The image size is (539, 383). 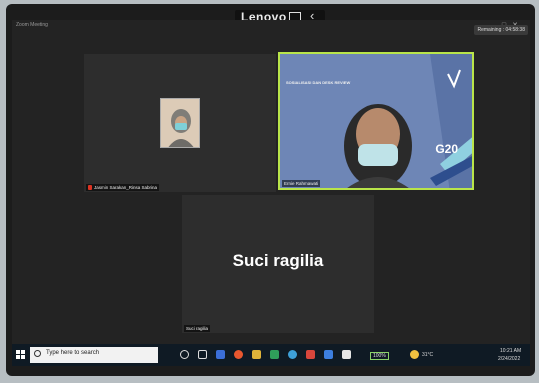 I want to click on clock-time: 10:21 AM, so click(x=510, y=351).